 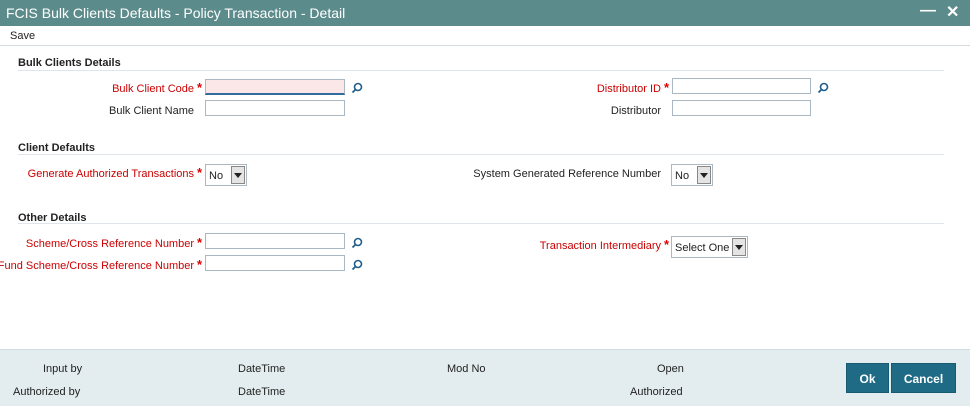 I want to click on scheme-cross-reference-number-label: Scheme/Cross Reference Number, so click(x=109, y=244).